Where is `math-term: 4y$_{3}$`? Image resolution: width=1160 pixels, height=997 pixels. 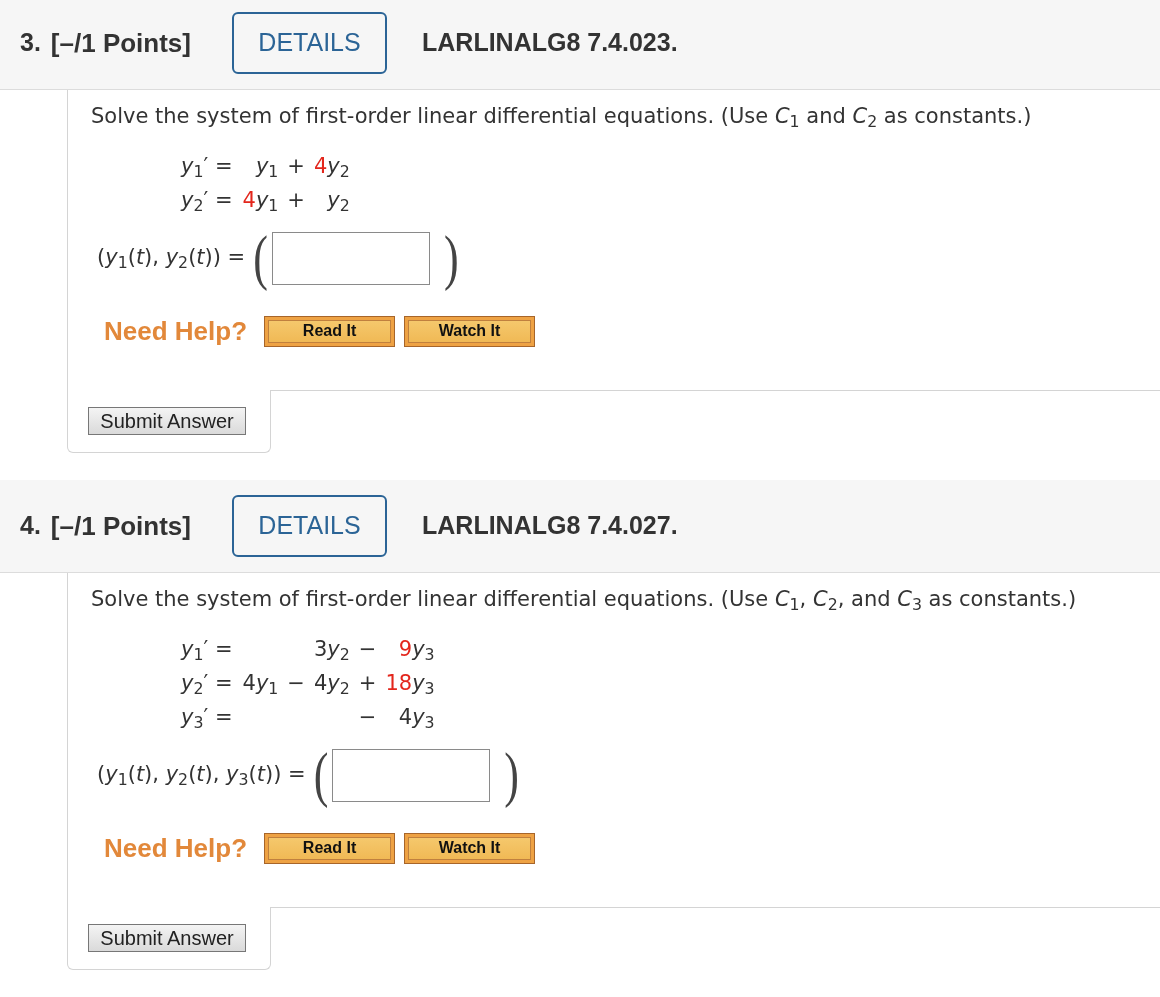 math-term: 4y$_{3}$ is located at coordinates (416, 719).